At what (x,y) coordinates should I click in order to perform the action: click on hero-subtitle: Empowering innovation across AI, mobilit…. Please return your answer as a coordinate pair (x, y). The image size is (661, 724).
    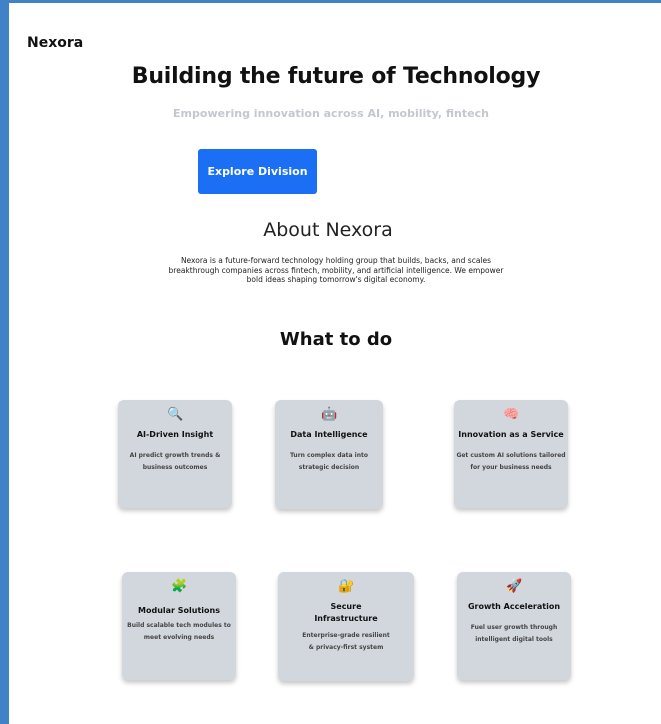
    Looking at the image, I should click on (331, 113).